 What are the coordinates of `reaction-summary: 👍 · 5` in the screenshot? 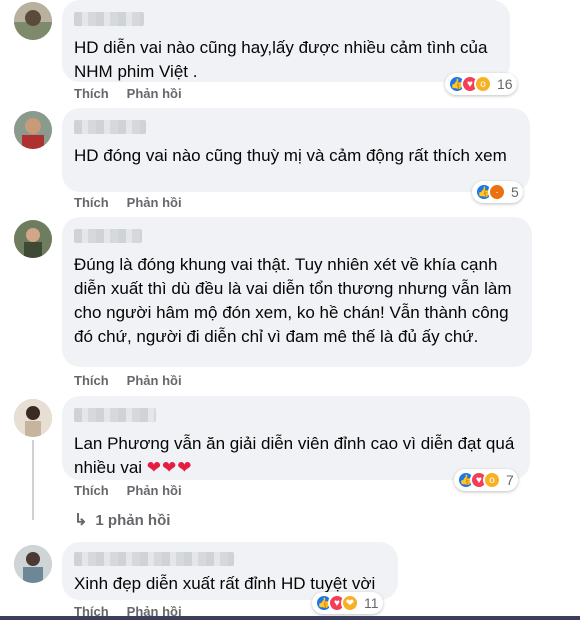 It's located at (497, 192).